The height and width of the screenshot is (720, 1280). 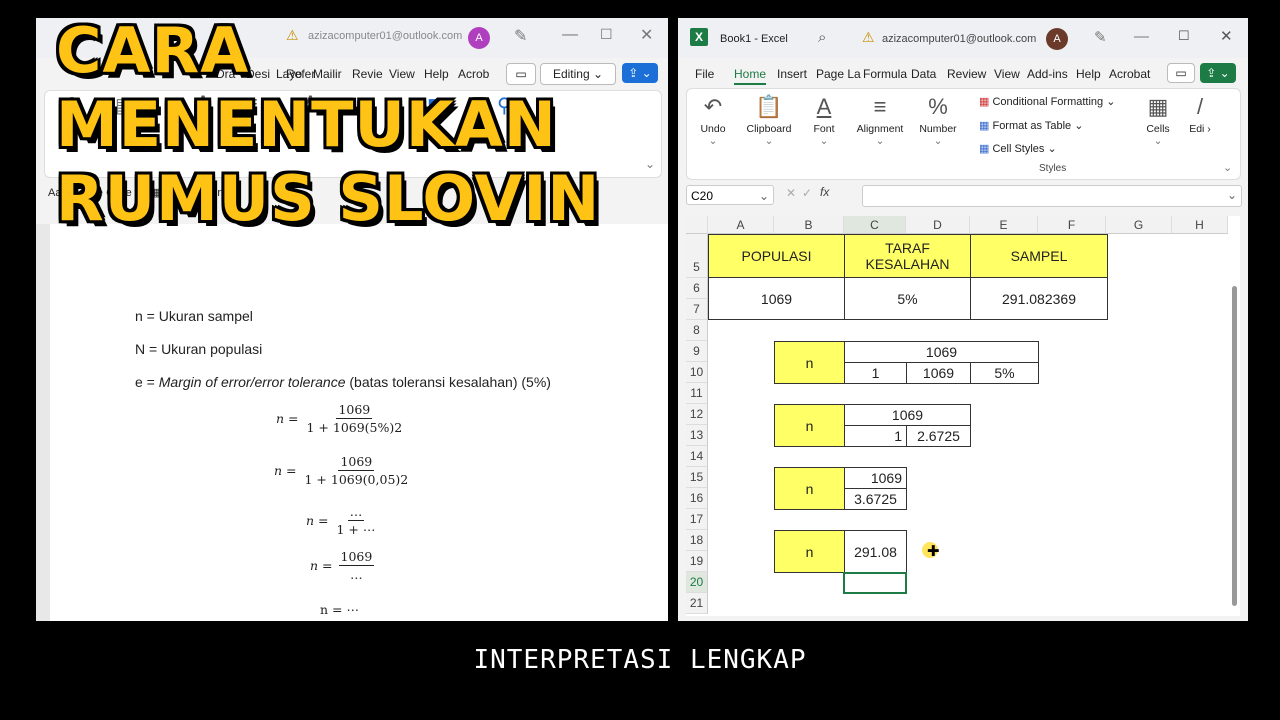 What do you see at coordinates (306, 124) in the screenshot?
I see `overlay-line-2: MENENTUKAN` at bounding box center [306, 124].